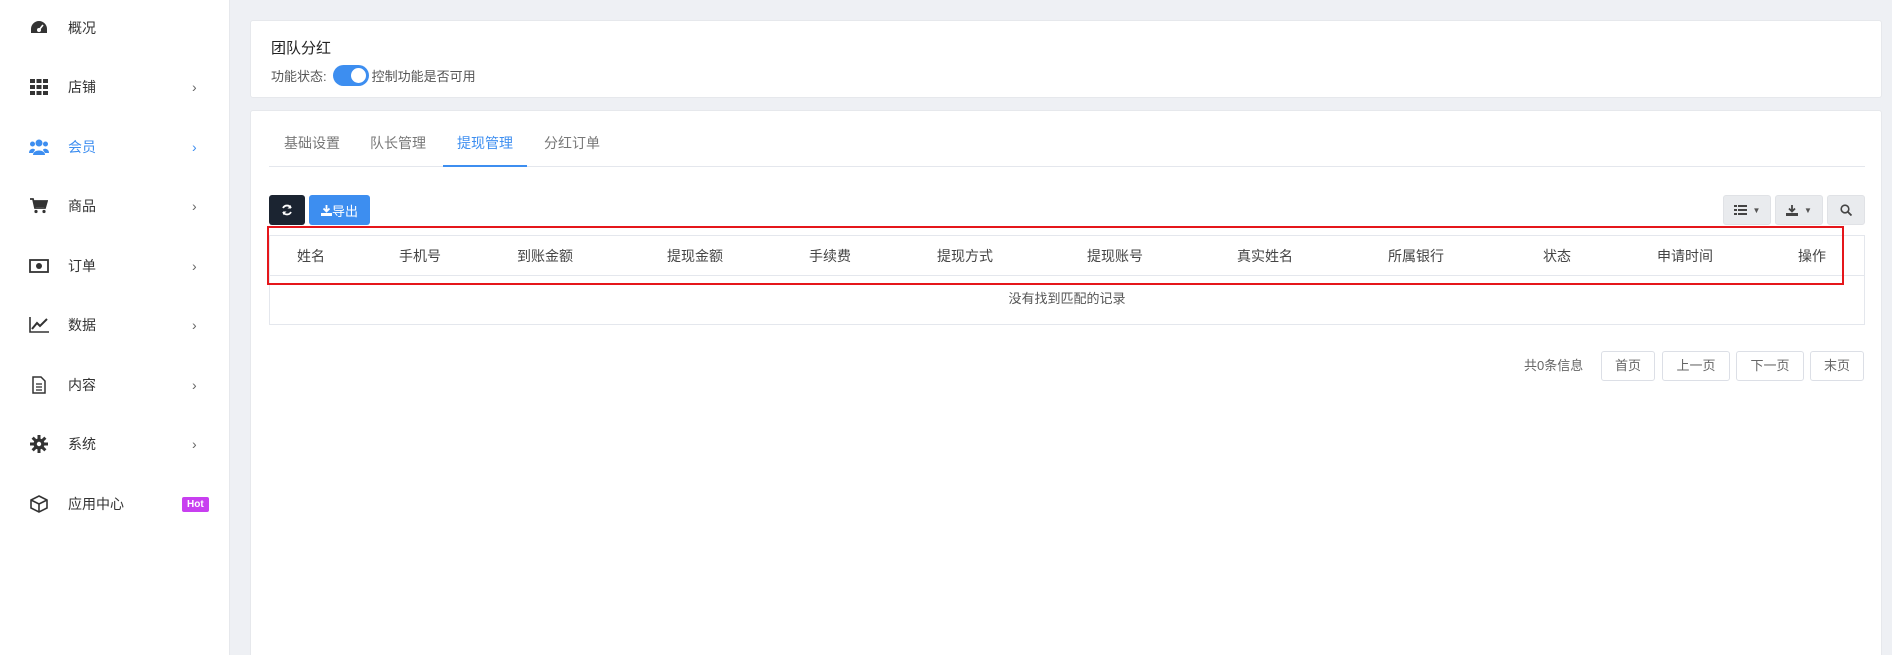  I want to click on column-header: 申请时间, so click(1685, 256).